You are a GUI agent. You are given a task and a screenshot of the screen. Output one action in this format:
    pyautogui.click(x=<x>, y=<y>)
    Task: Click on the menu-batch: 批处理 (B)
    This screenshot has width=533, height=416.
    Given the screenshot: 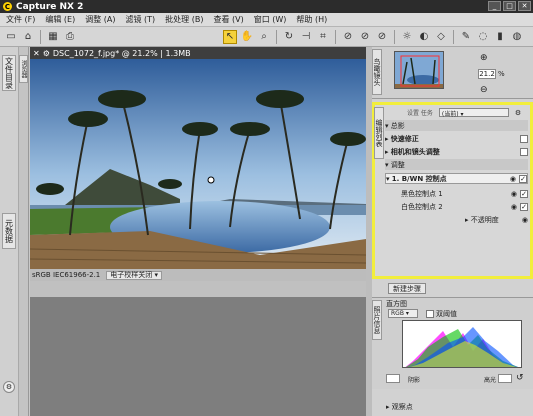 What is the action you would take?
    pyautogui.click(x=184, y=19)
    